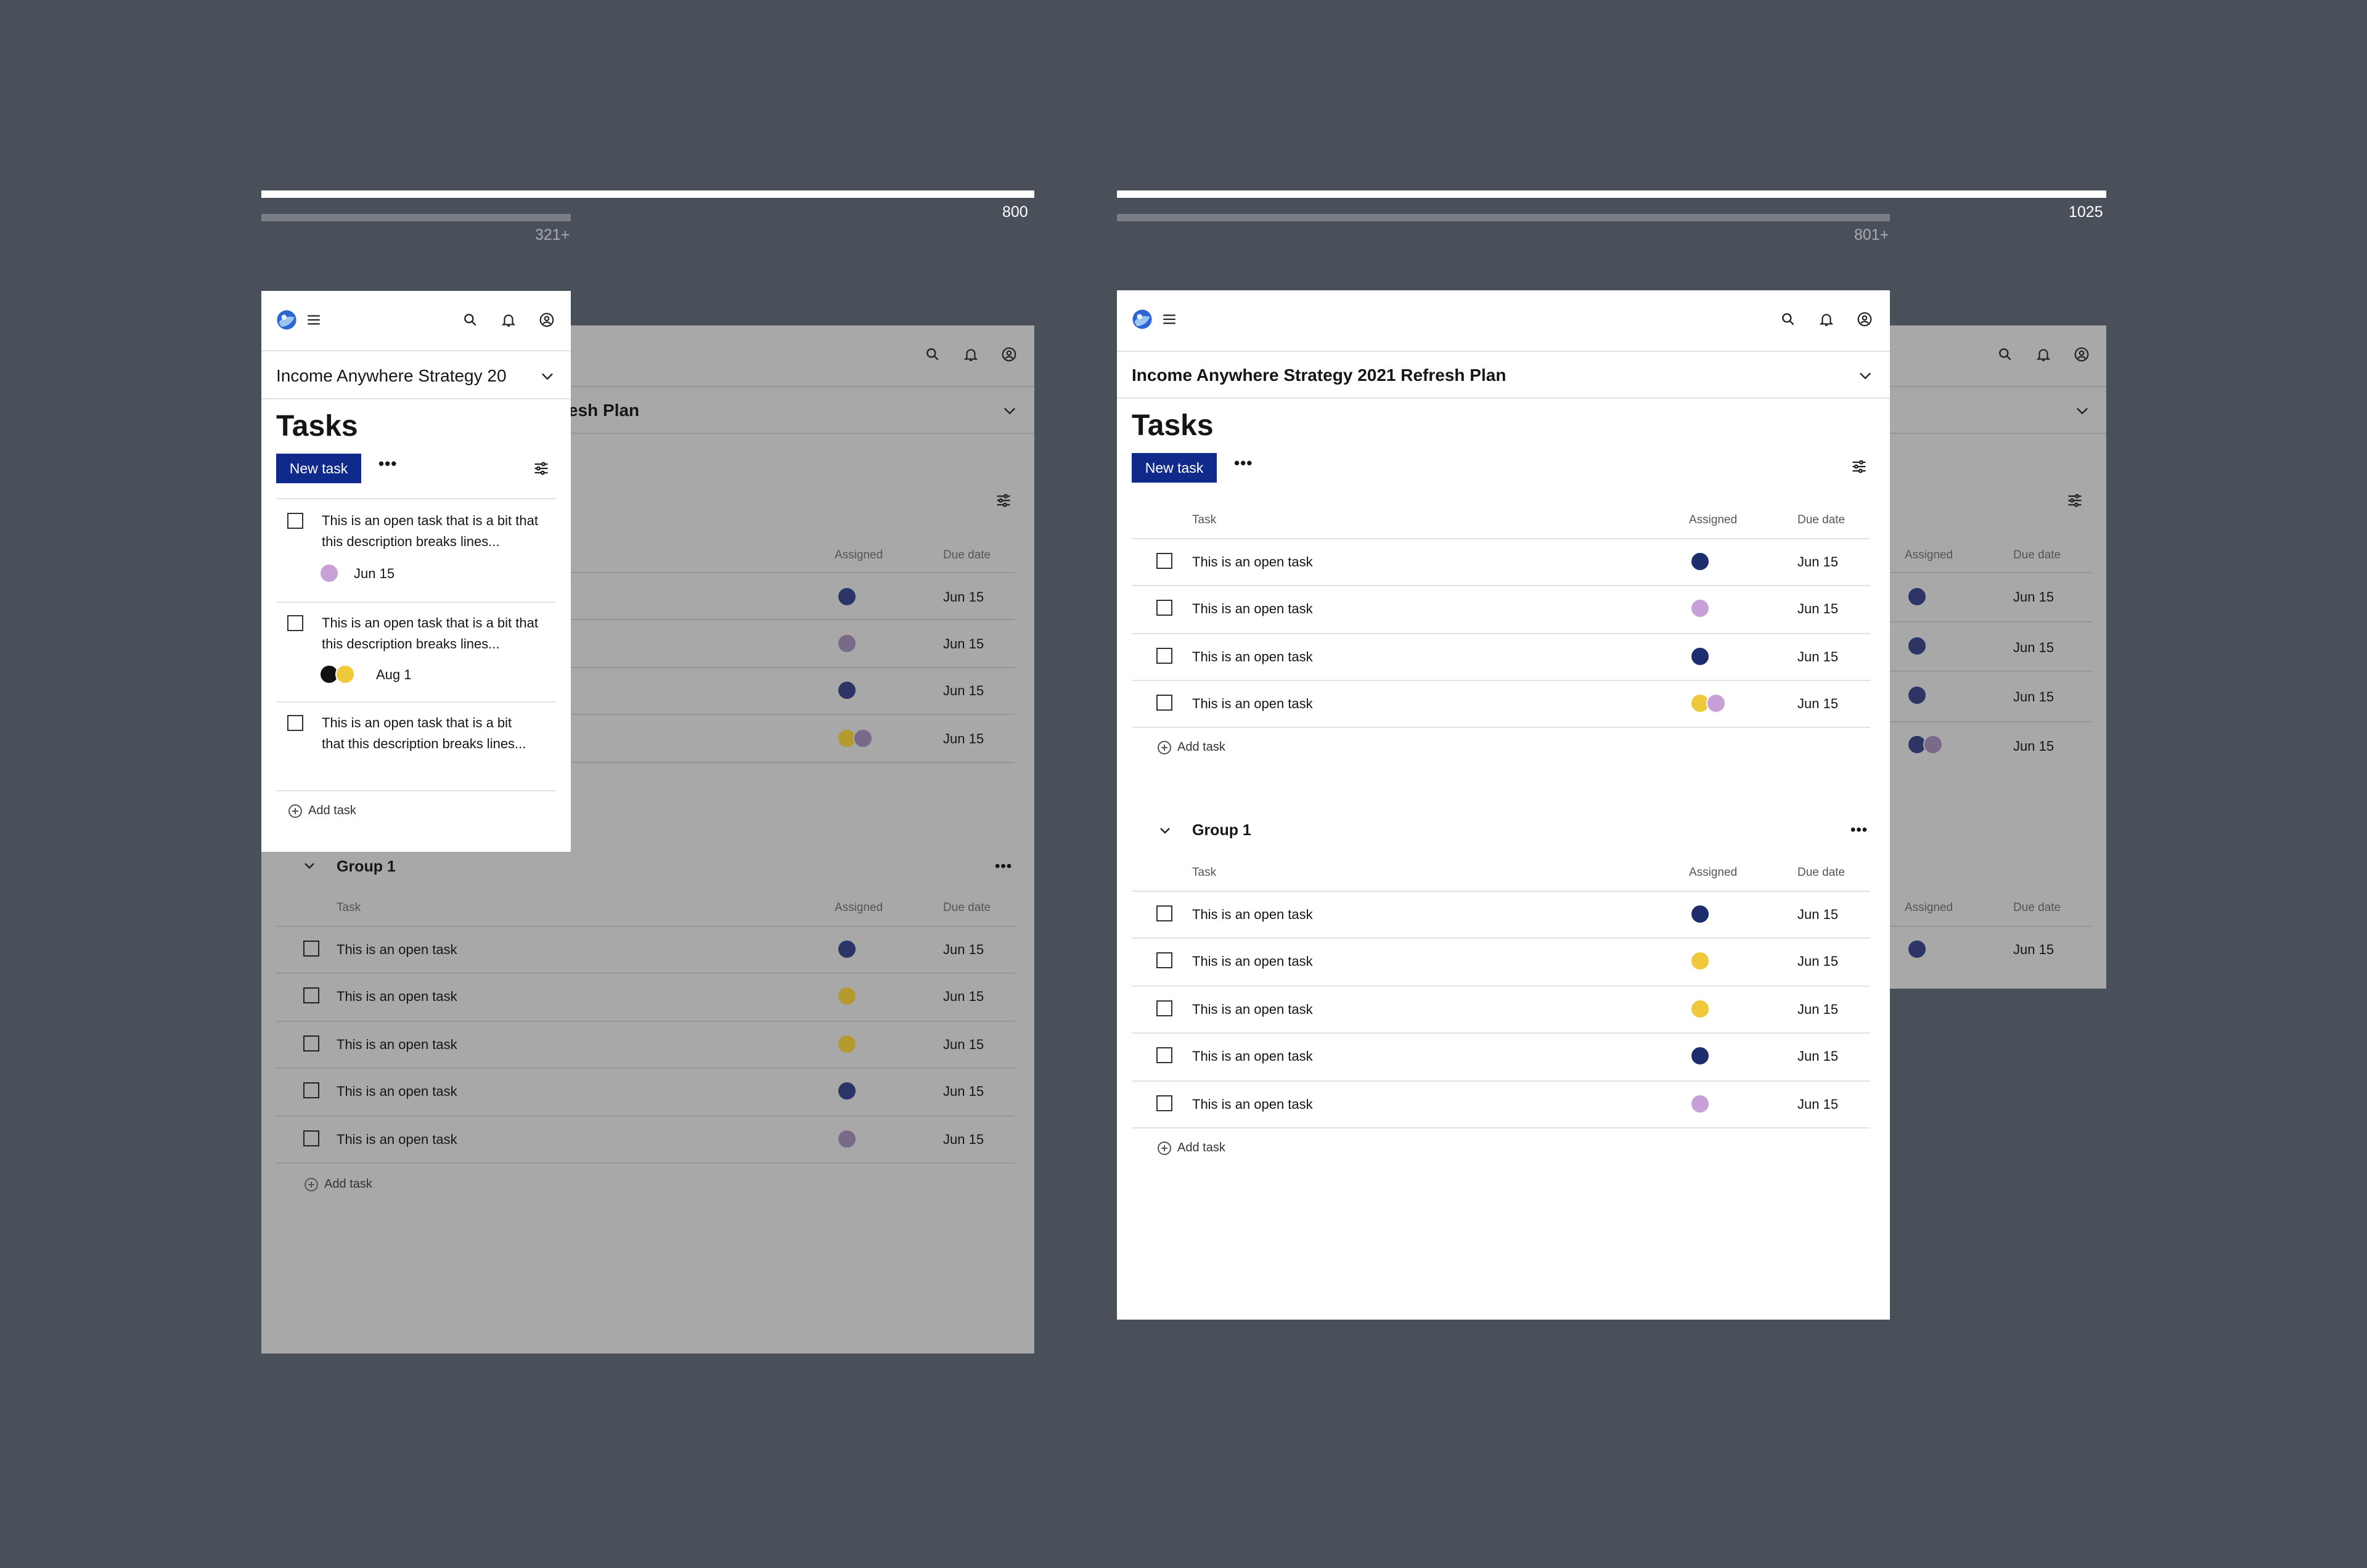 The height and width of the screenshot is (1568, 2367). I want to click on group-chevron-icon, so click(1165, 830).